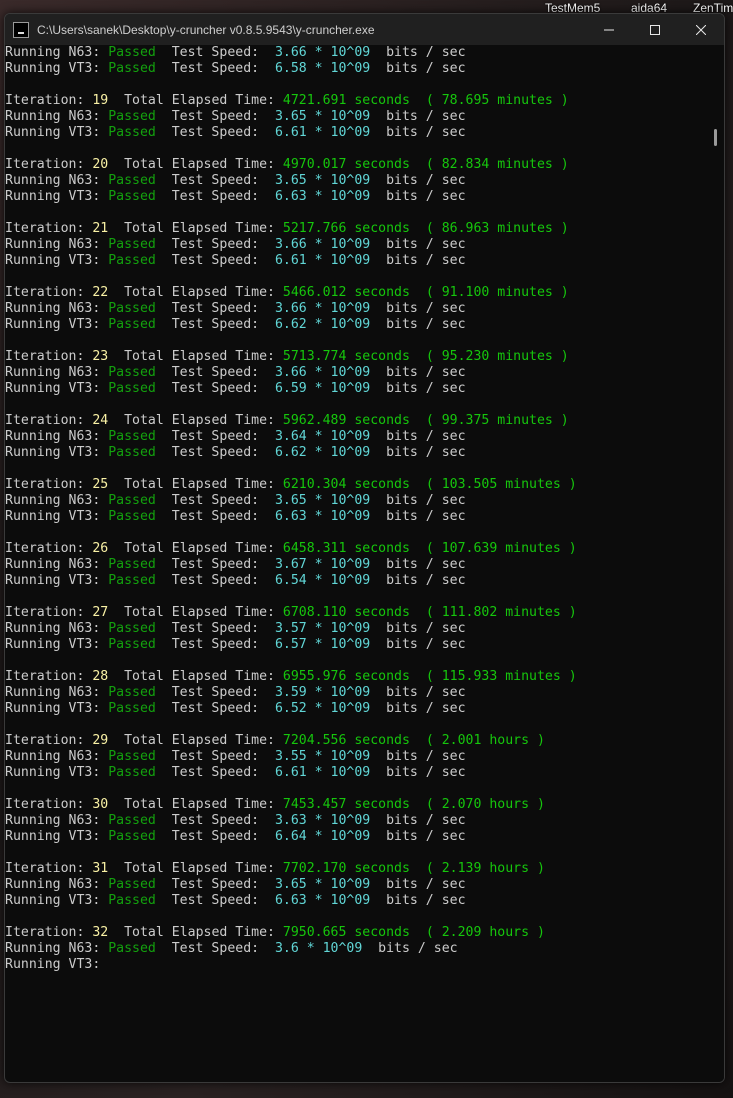 This screenshot has width=733, height=1098. Describe the element at coordinates (322, 708) in the screenshot. I see `test-speed-value: 6.52 * 10^09` at that location.